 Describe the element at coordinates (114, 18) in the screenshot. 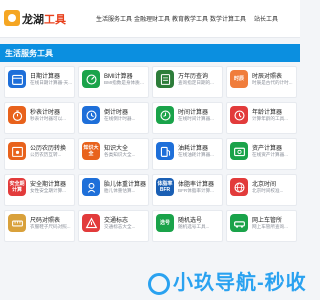

I see `nav-item-life: 生活服务工具` at that location.